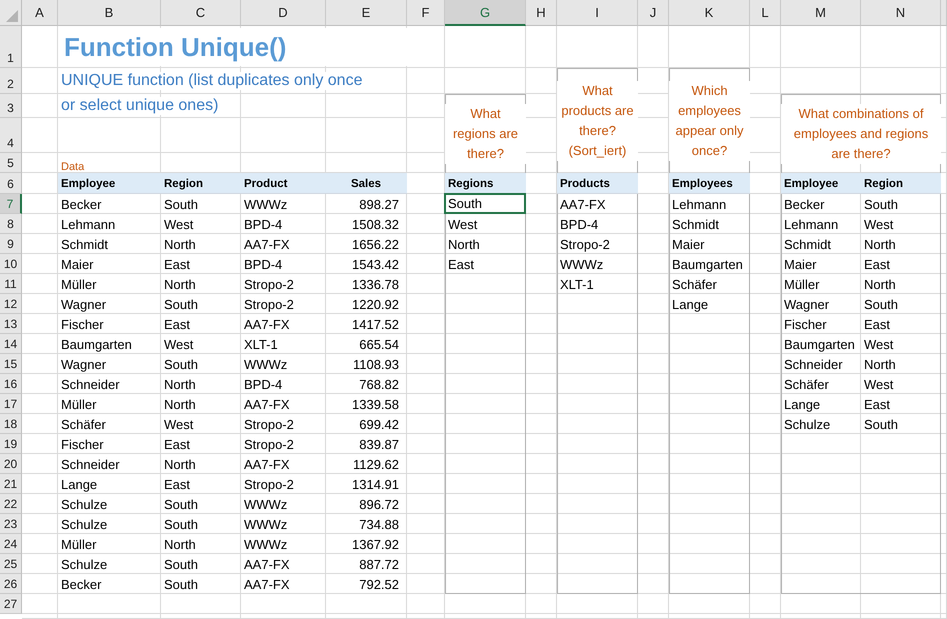 This screenshot has height=619, width=947. Describe the element at coordinates (11, 424) in the screenshot. I see `row-header: 18` at that location.